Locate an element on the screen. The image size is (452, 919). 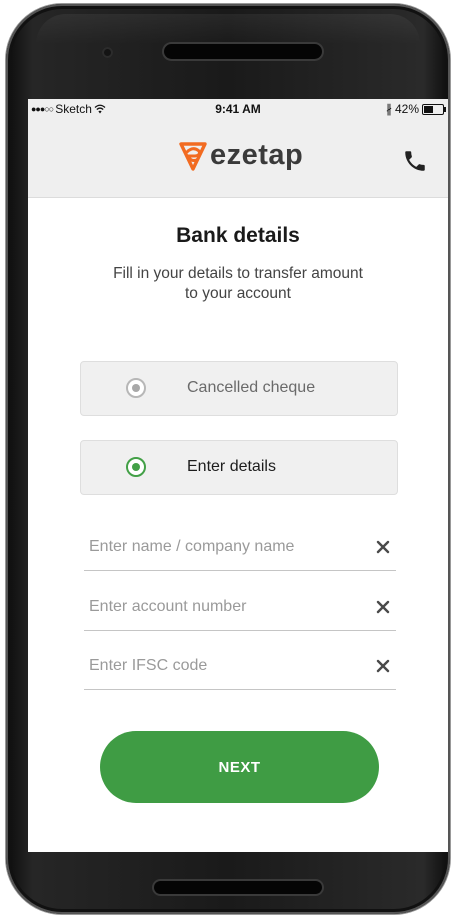
radio-unselected-icon is located at coordinates (136, 388).